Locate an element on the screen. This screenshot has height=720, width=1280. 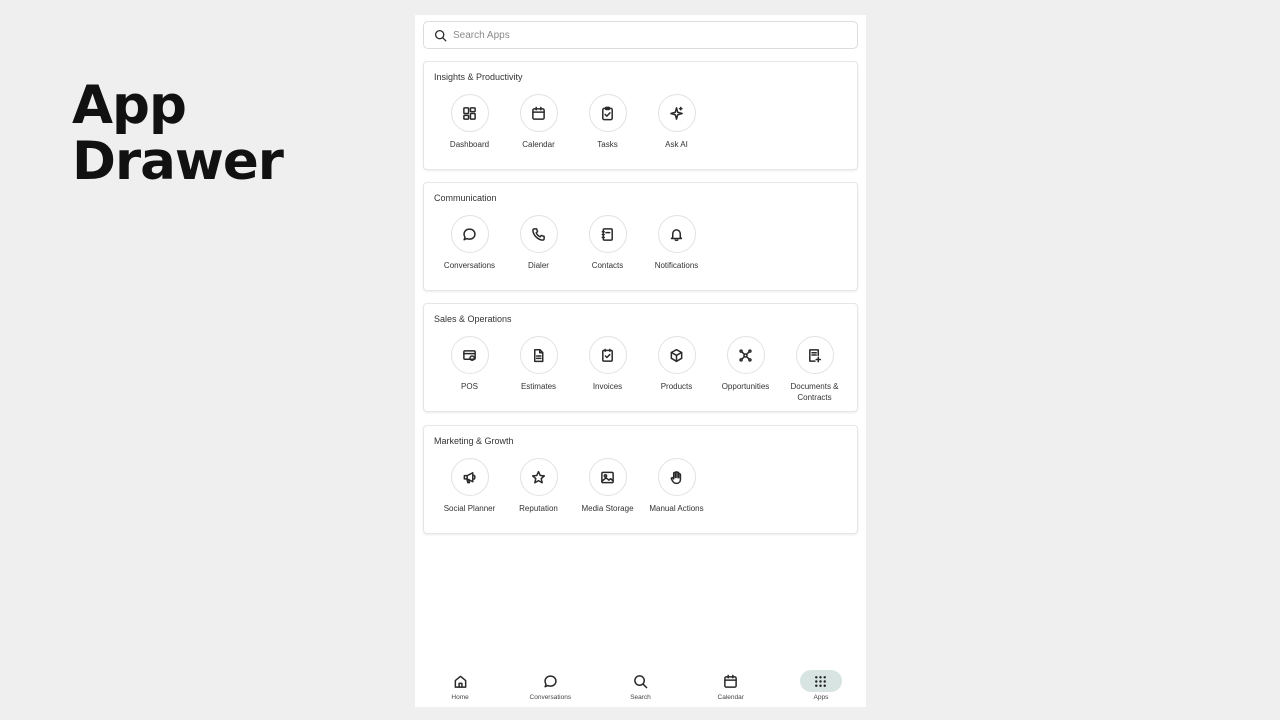
grid-icon is located at coordinates (820, 681).